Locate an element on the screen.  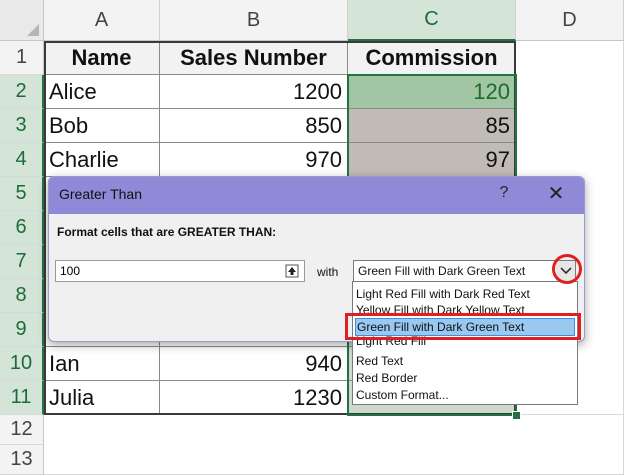
cell-c3: 85 is located at coordinates (432, 126).